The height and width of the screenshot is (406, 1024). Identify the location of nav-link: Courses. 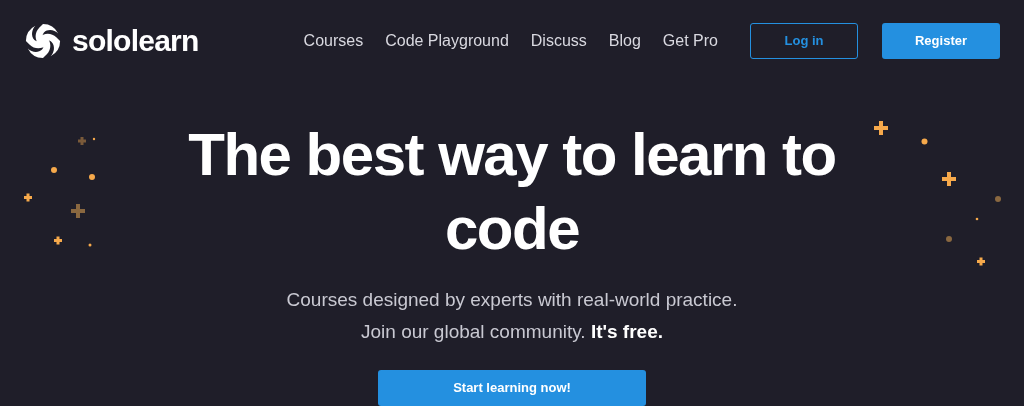
(333, 41).